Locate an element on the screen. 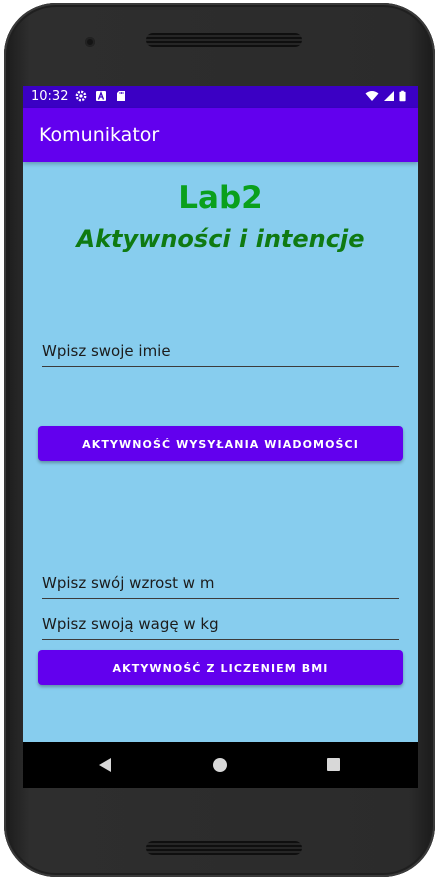  height-input is located at coordinates (220, 584).